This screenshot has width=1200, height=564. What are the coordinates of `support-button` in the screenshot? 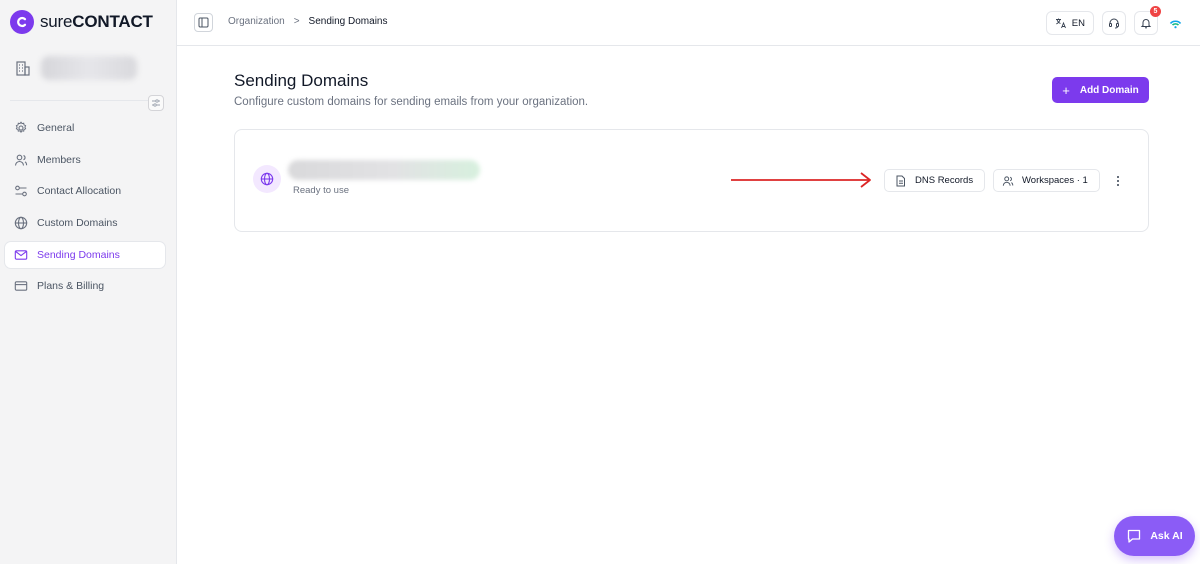 It's located at (1114, 23).